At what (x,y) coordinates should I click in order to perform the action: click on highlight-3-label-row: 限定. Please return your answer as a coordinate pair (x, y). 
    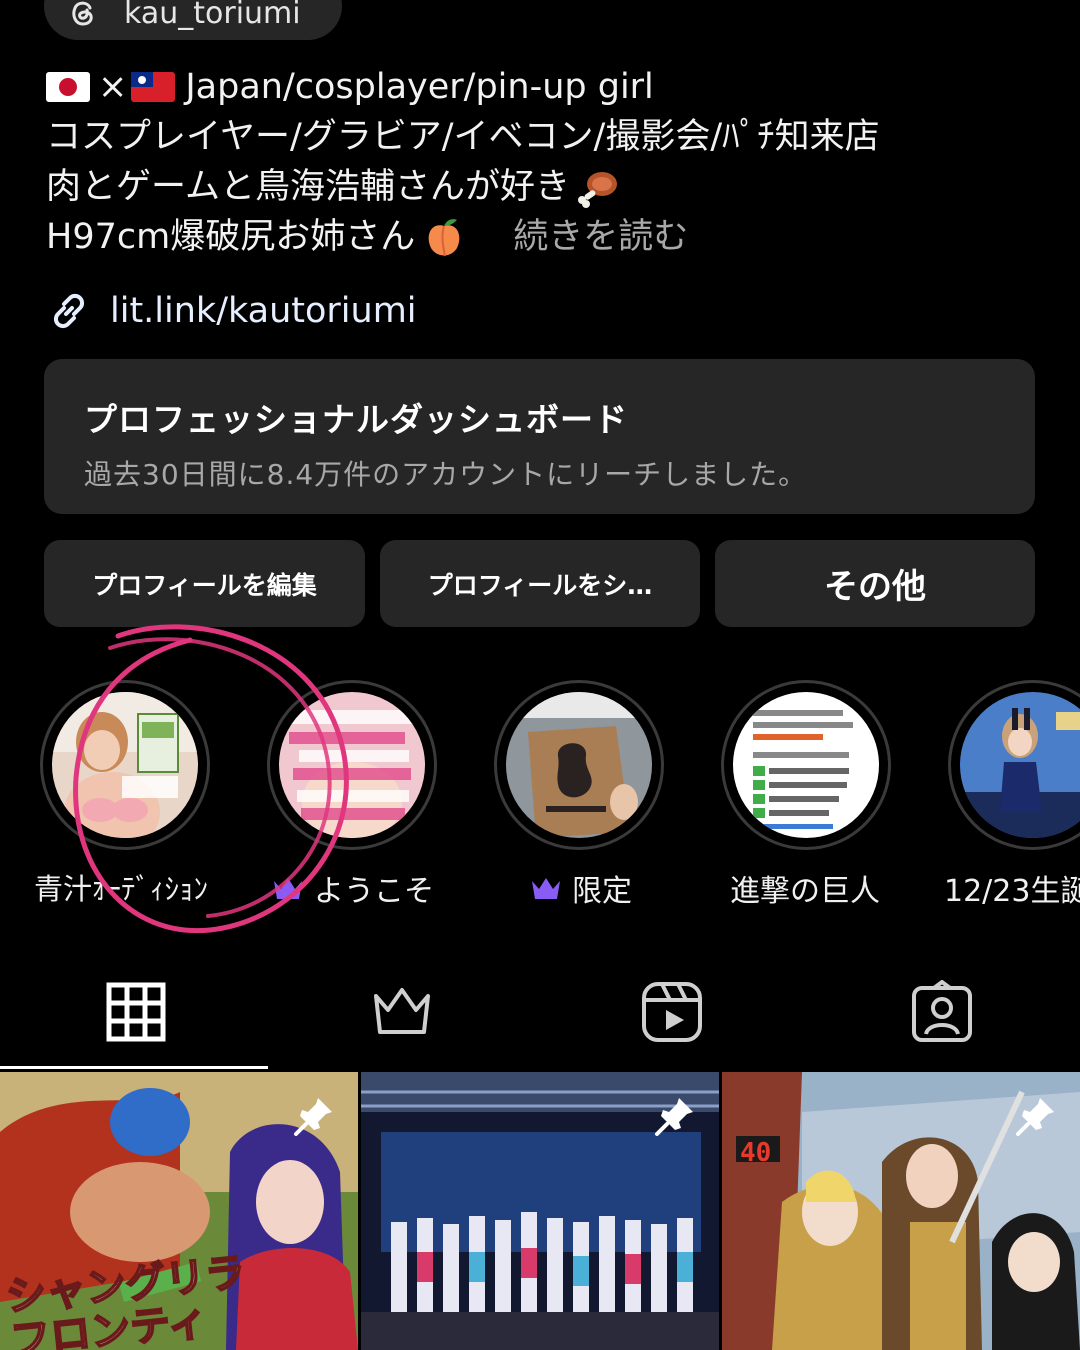
    Looking at the image, I should click on (581, 888).